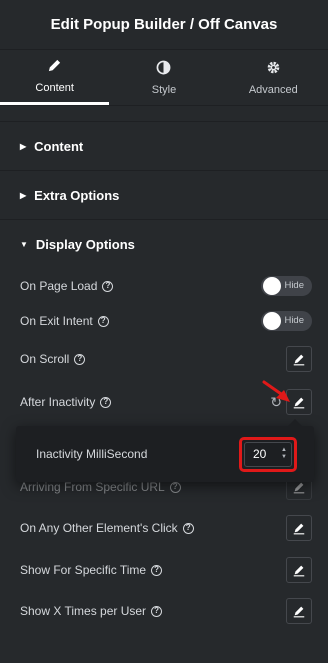  What do you see at coordinates (164, 195) in the screenshot?
I see `section-extra-options: ▶ Extra Options` at bounding box center [164, 195].